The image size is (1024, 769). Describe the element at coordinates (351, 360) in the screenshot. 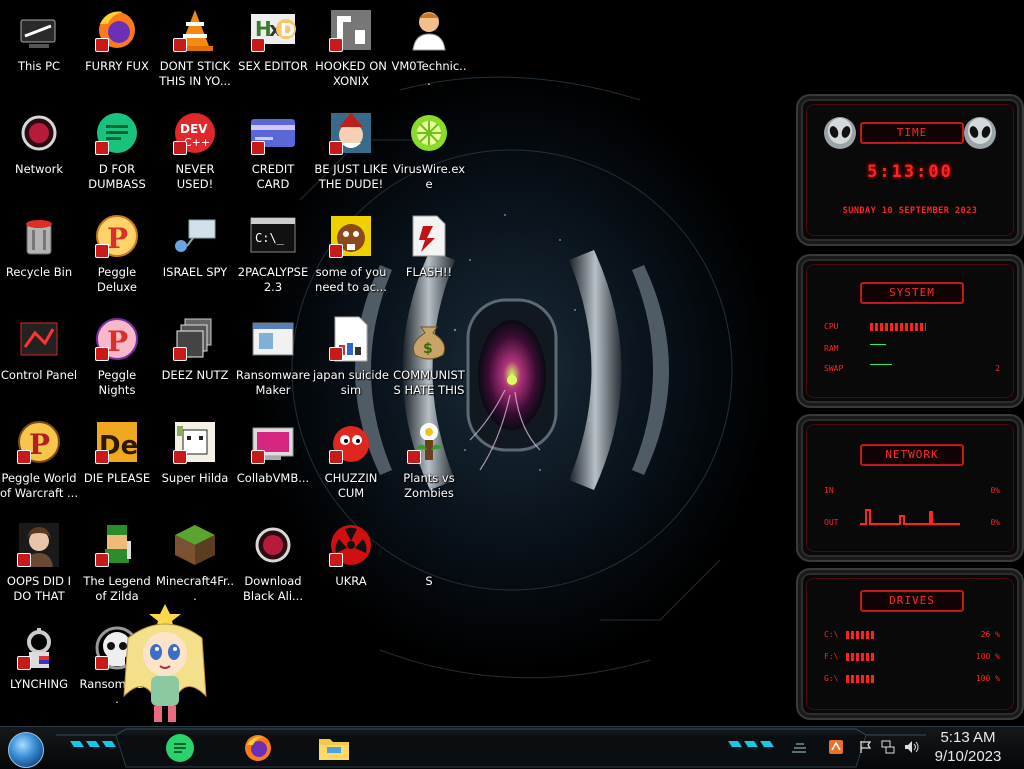

I see `desktop-icon: japan suicide sim` at that location.